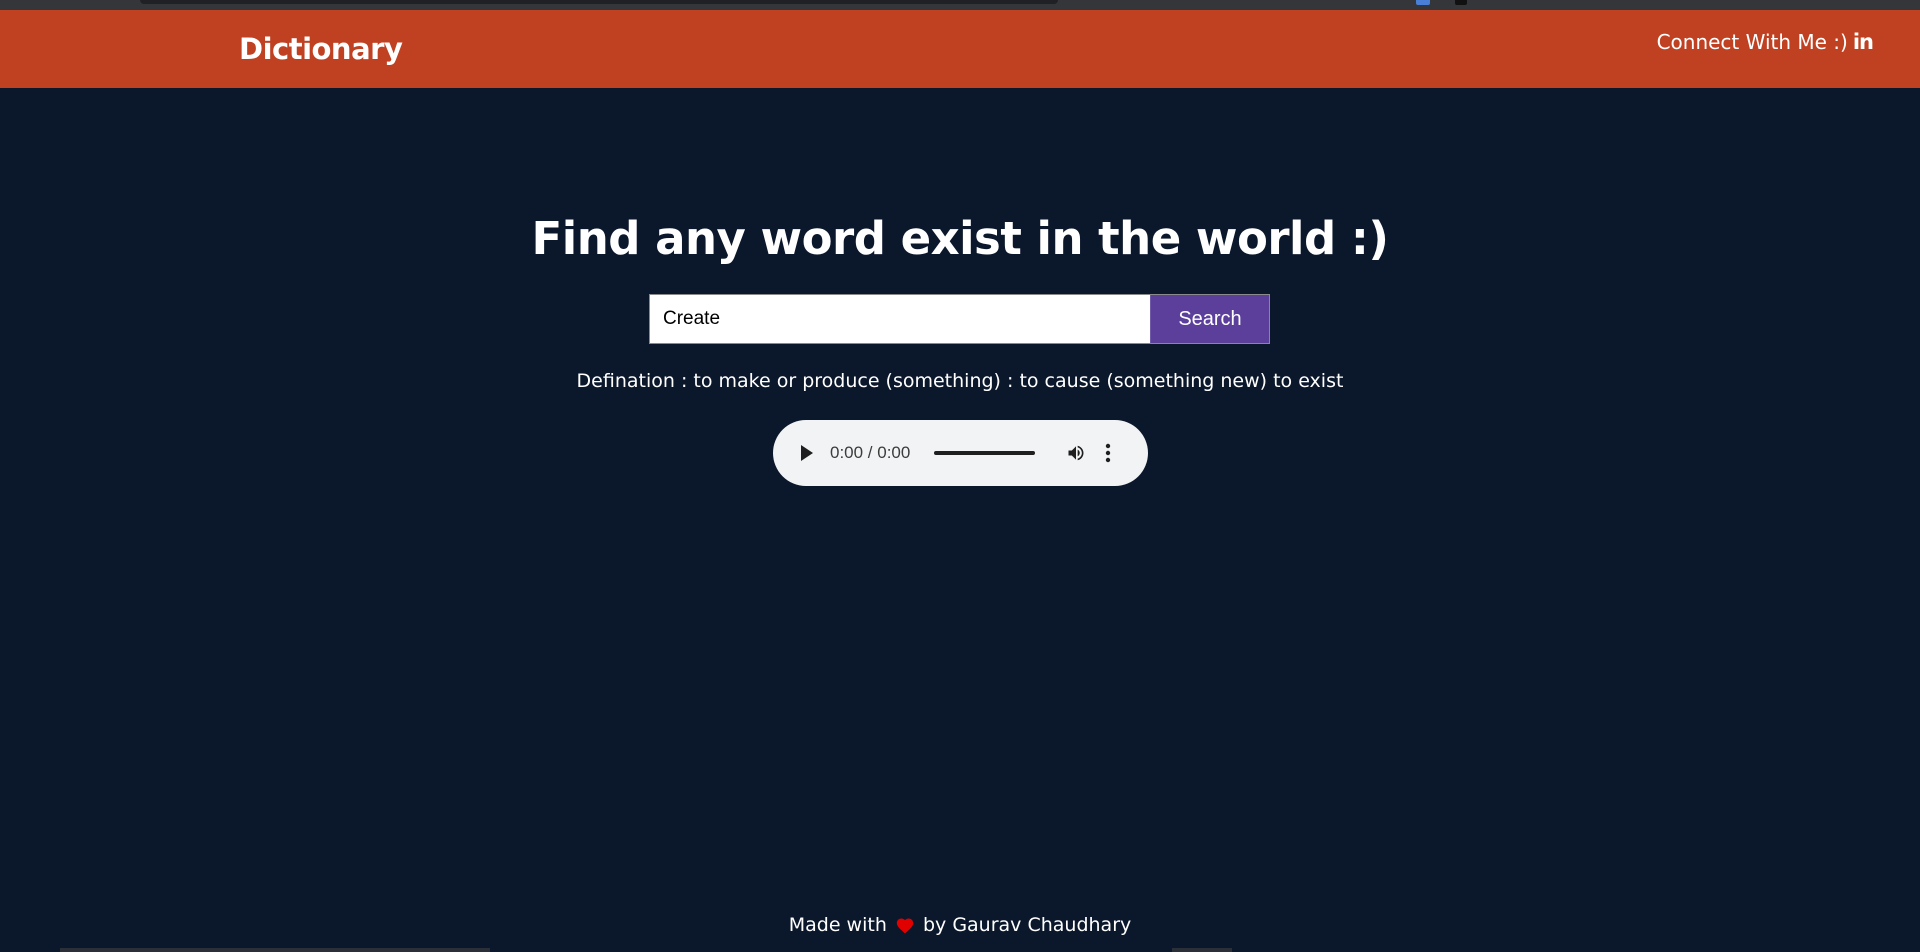 This screenshot has height=952, width=1920. What do you see at coordinates (905, 926) in the screenshot?
I see `heart-icon` at bounding box center [905, 926].